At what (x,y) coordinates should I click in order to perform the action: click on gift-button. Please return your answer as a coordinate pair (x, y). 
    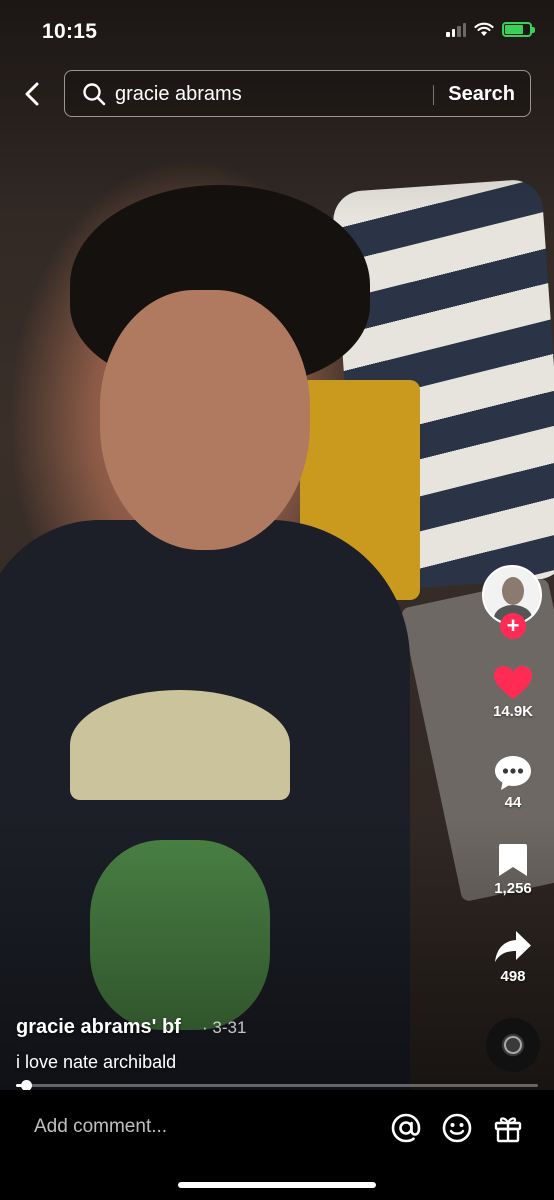
    Looking at the image, I should click on (508, 1128).